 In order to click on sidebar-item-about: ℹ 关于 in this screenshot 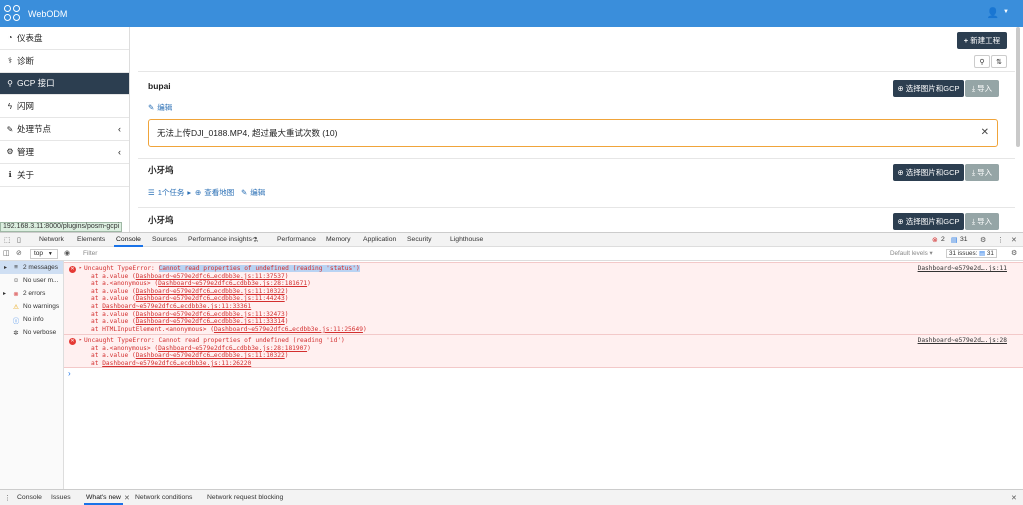, I will do `click(64, 175)`.